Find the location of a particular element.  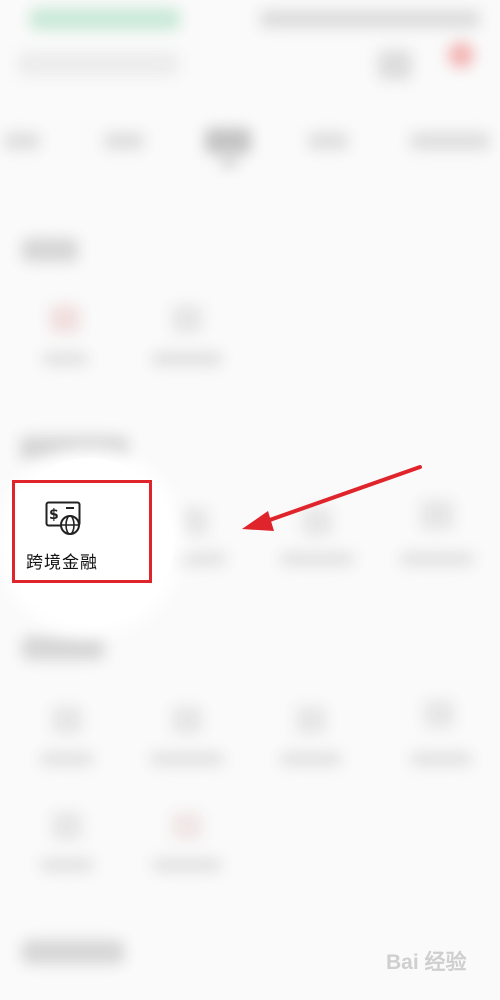

section-2-title is located at coordinates (74, 448).